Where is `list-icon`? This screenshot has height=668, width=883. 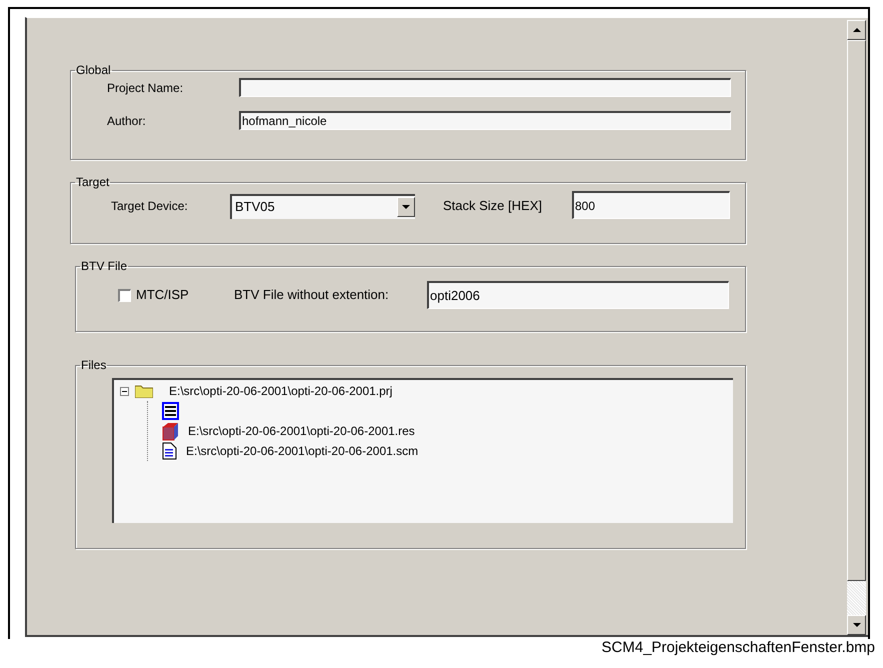
list-icon is located at coordinates (170, 411).